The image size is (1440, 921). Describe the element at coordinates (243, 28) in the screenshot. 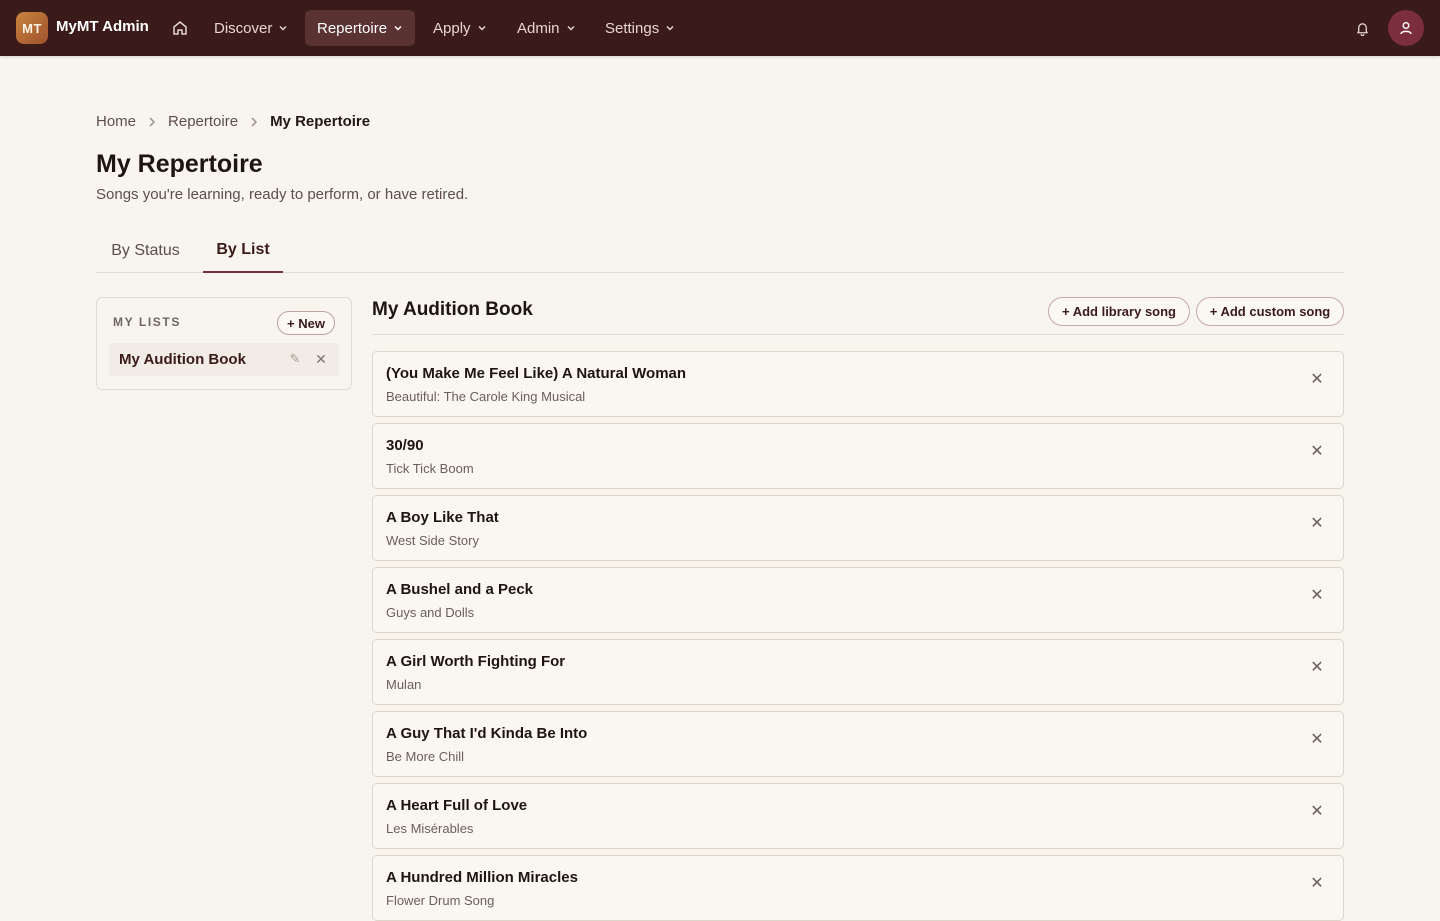

I see `nav-discover-label: Discover` at that location.